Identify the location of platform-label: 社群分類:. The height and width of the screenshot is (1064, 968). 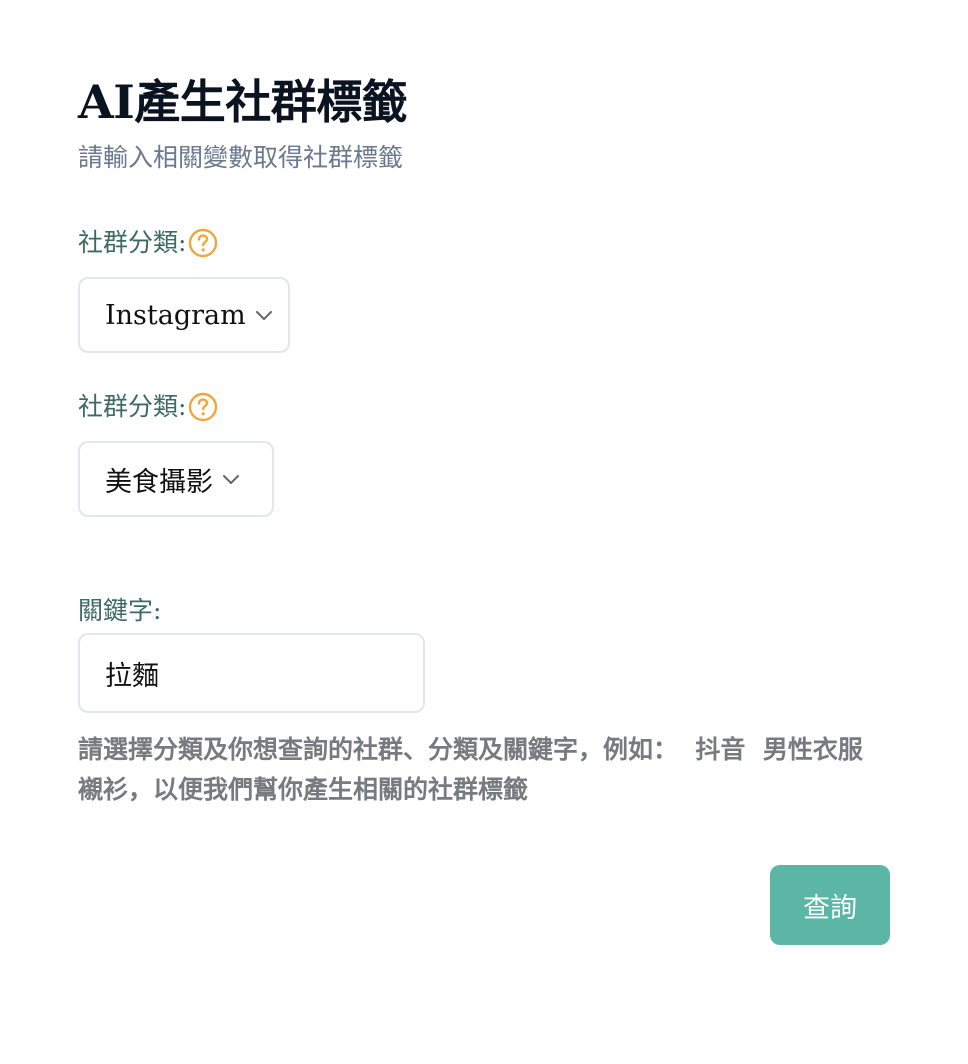
(148, 243).